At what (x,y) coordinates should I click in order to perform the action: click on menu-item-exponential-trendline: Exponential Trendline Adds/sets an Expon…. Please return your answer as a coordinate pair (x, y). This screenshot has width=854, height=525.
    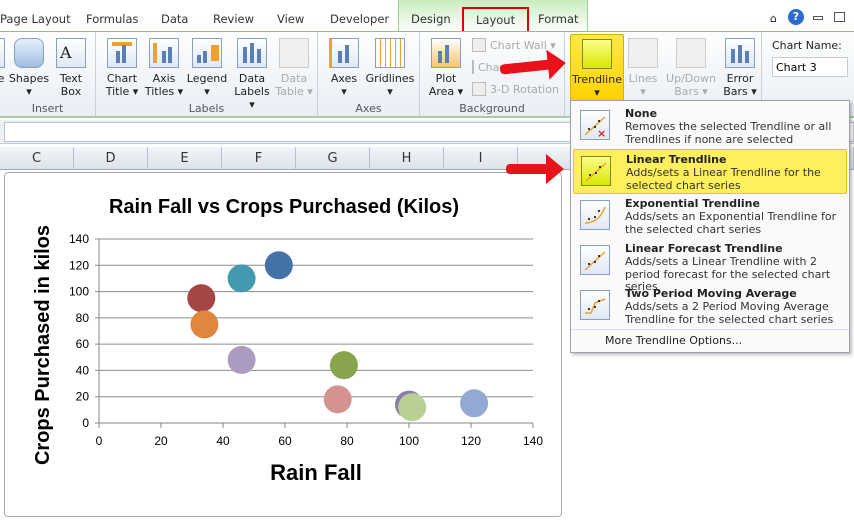
    Looking at the image, I should click on (710, 216).